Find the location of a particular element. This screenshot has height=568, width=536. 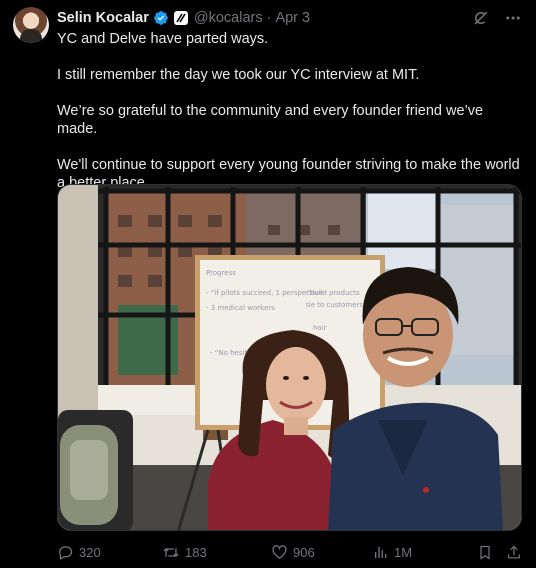

like-button: 906 is located at coordinates (293, 552).